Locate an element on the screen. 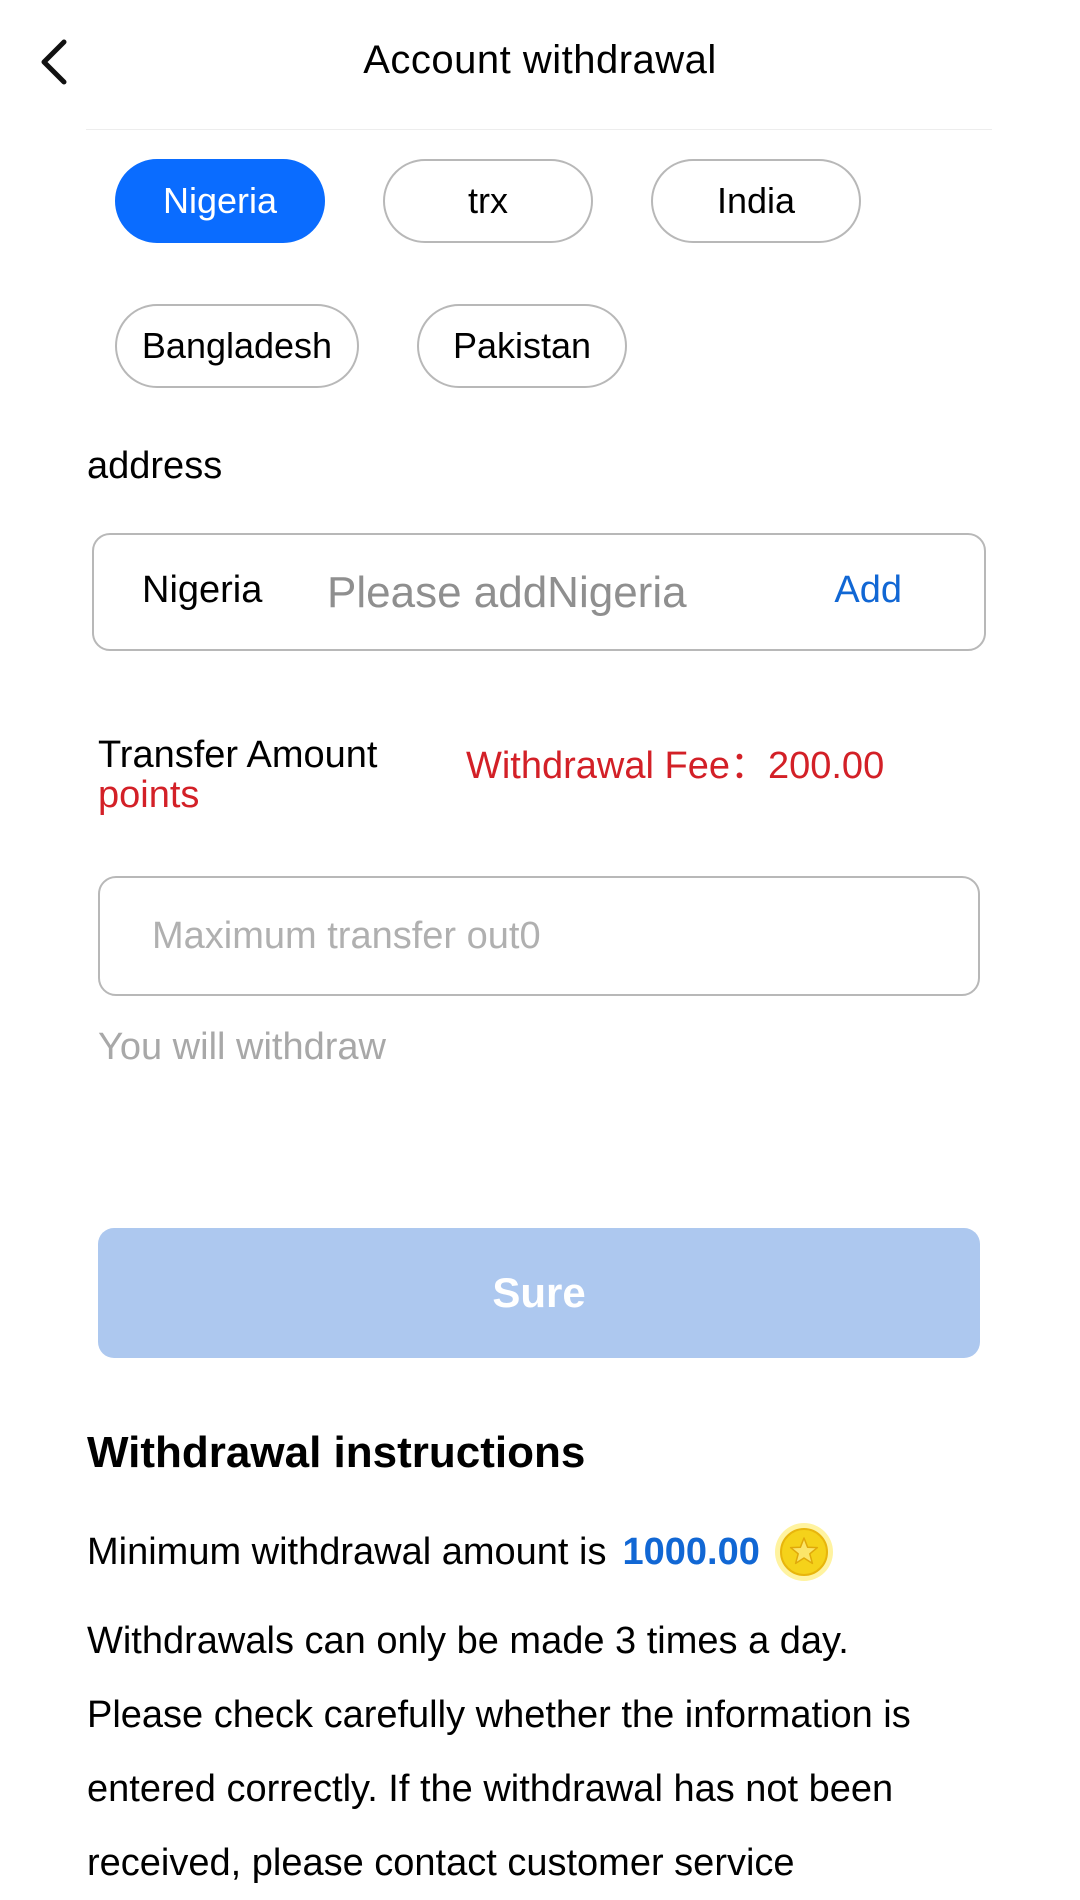 Image resolution: width=1080 pixels, height=1900 pixels. address-label: address is located at coordinates (155, 466).